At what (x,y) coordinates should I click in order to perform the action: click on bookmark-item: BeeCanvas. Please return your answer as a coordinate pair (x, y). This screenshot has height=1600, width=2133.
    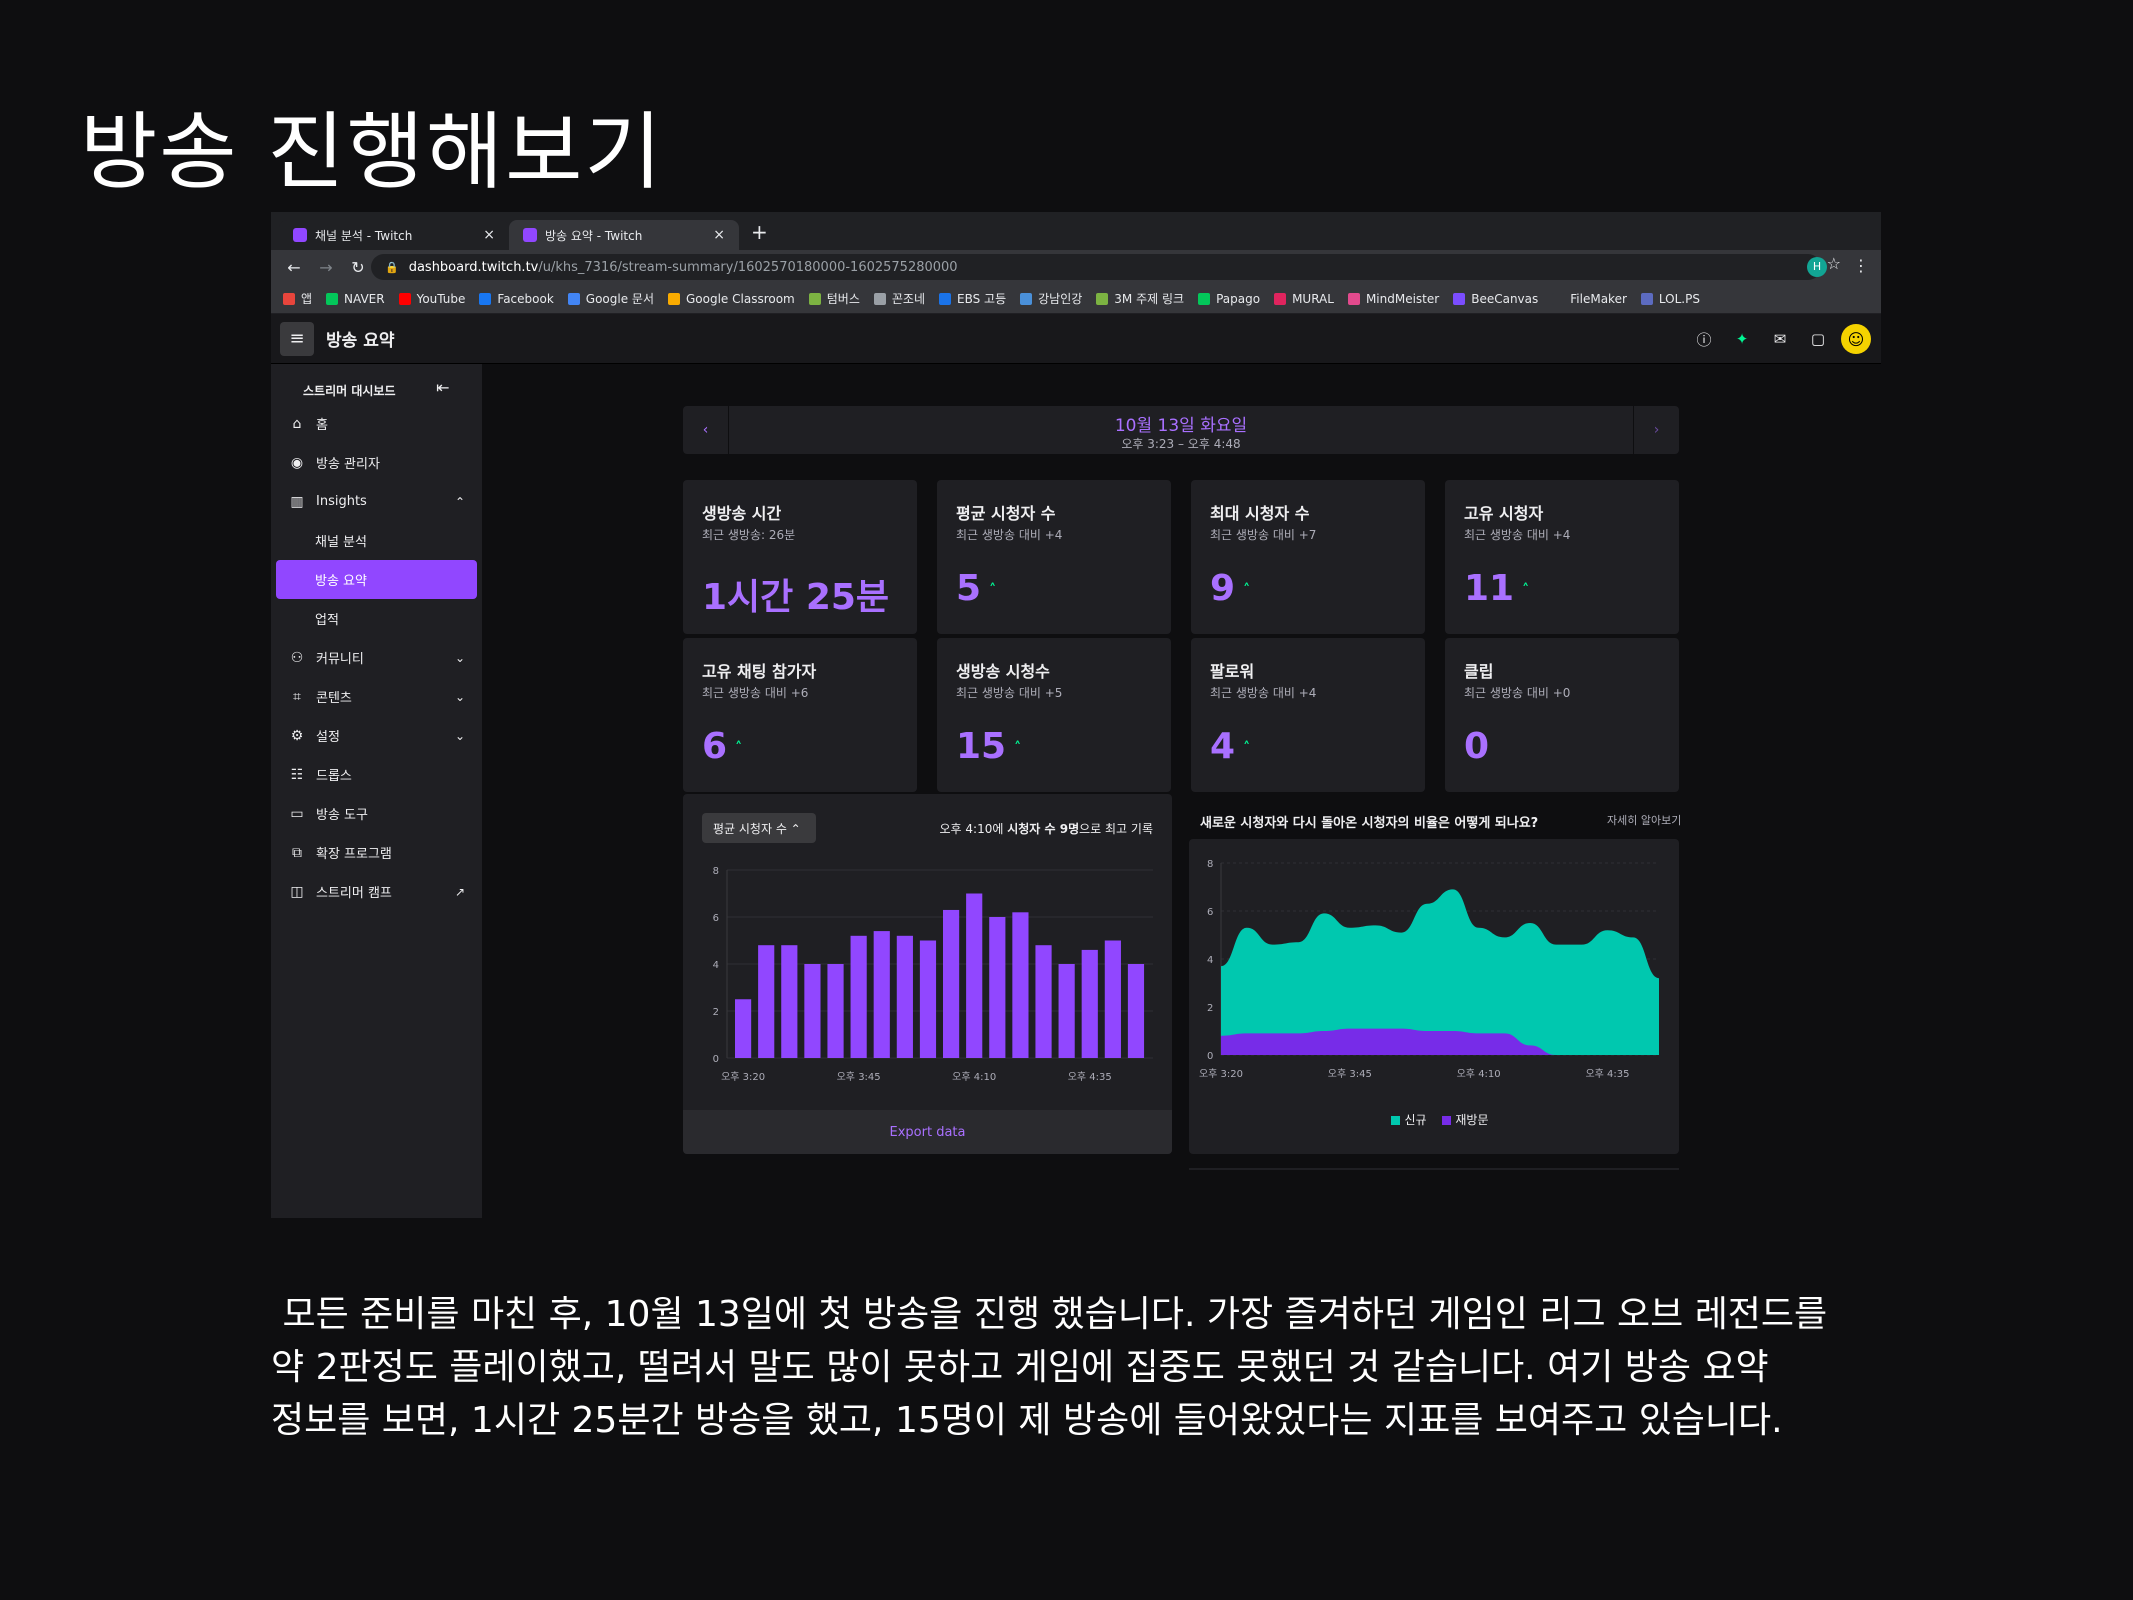
    Looking at the image, I should click on (1495, 299).